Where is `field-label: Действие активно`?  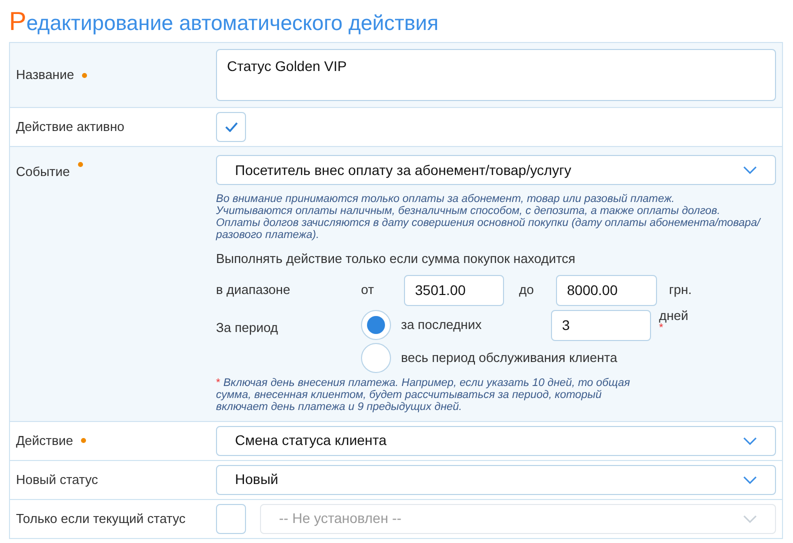 field-label: Действие активно is located at coordinates (70, 127).